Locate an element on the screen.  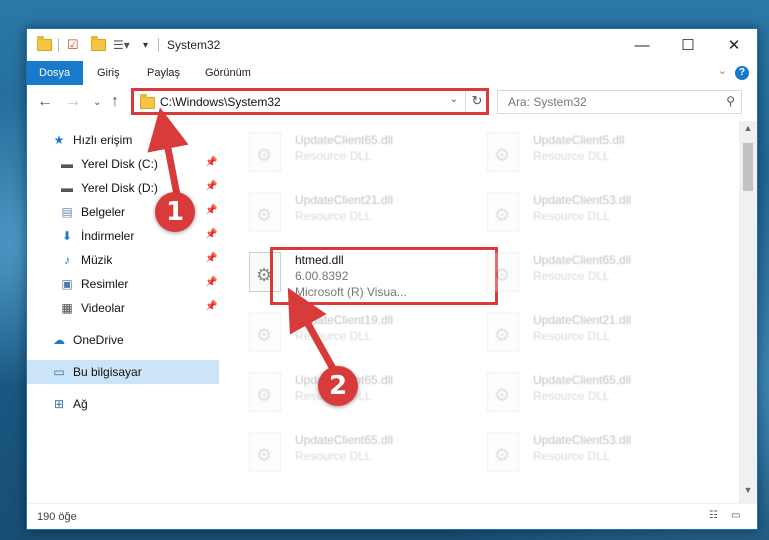
arrow-to-file is located at coordinates (313, 331).